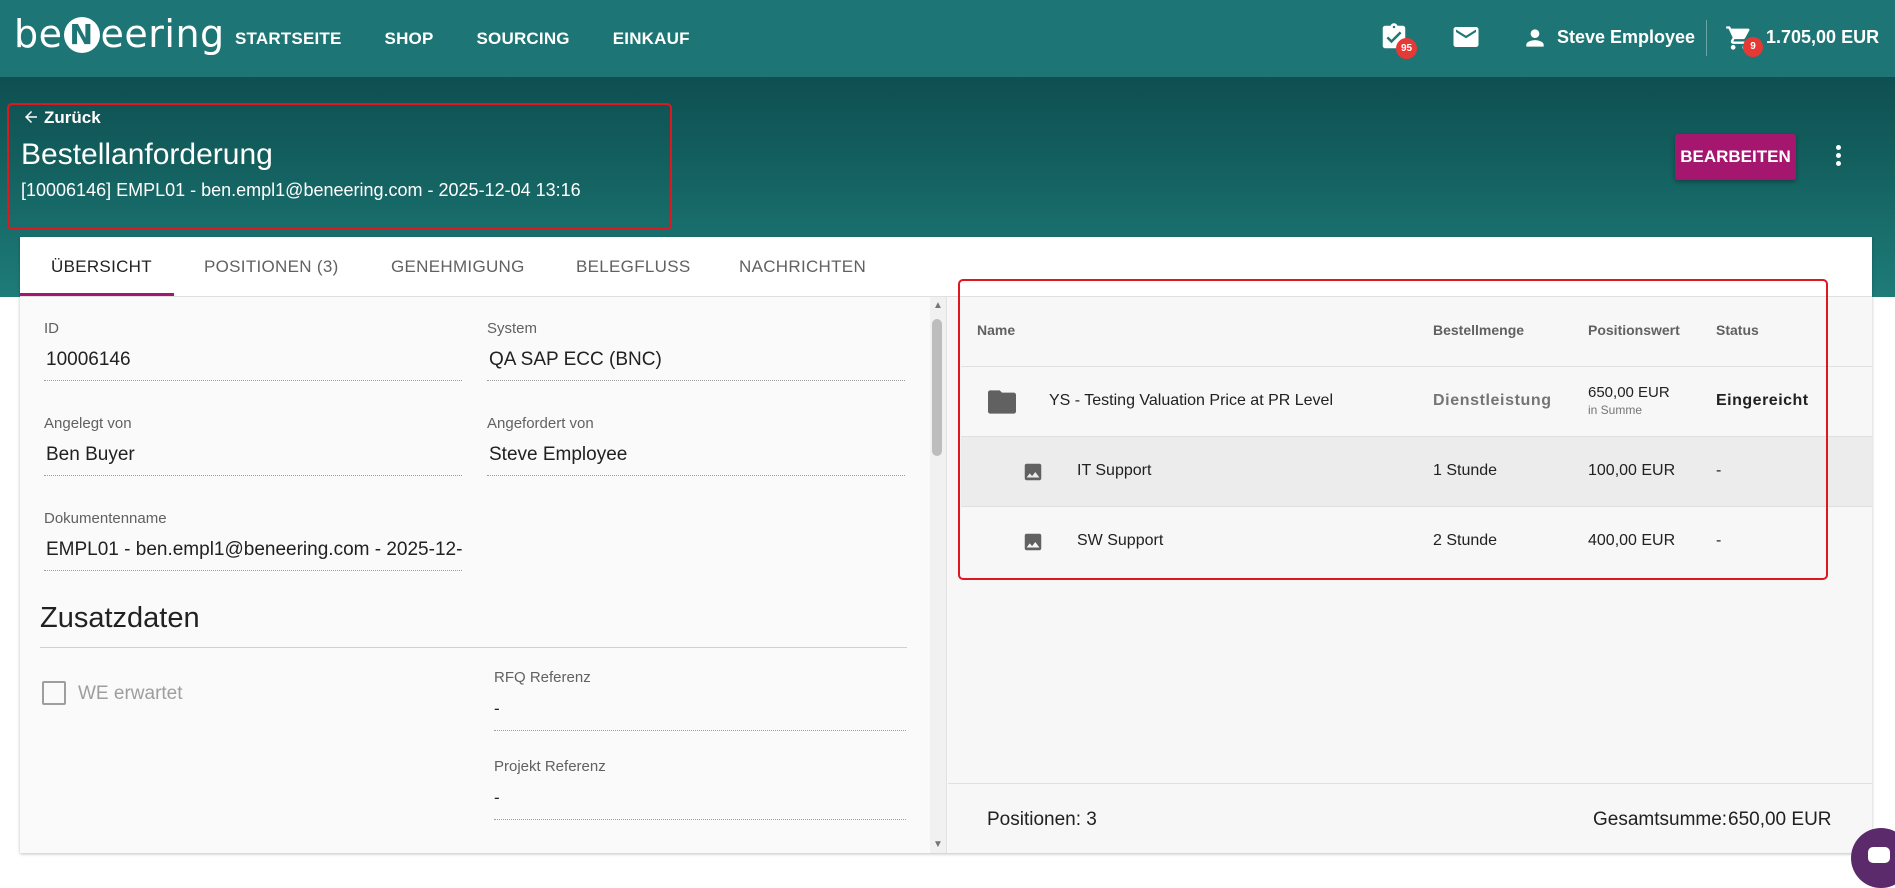  Describe the element at coordinates (473, 647) in the screenshot. I see `section-divider` at that location.